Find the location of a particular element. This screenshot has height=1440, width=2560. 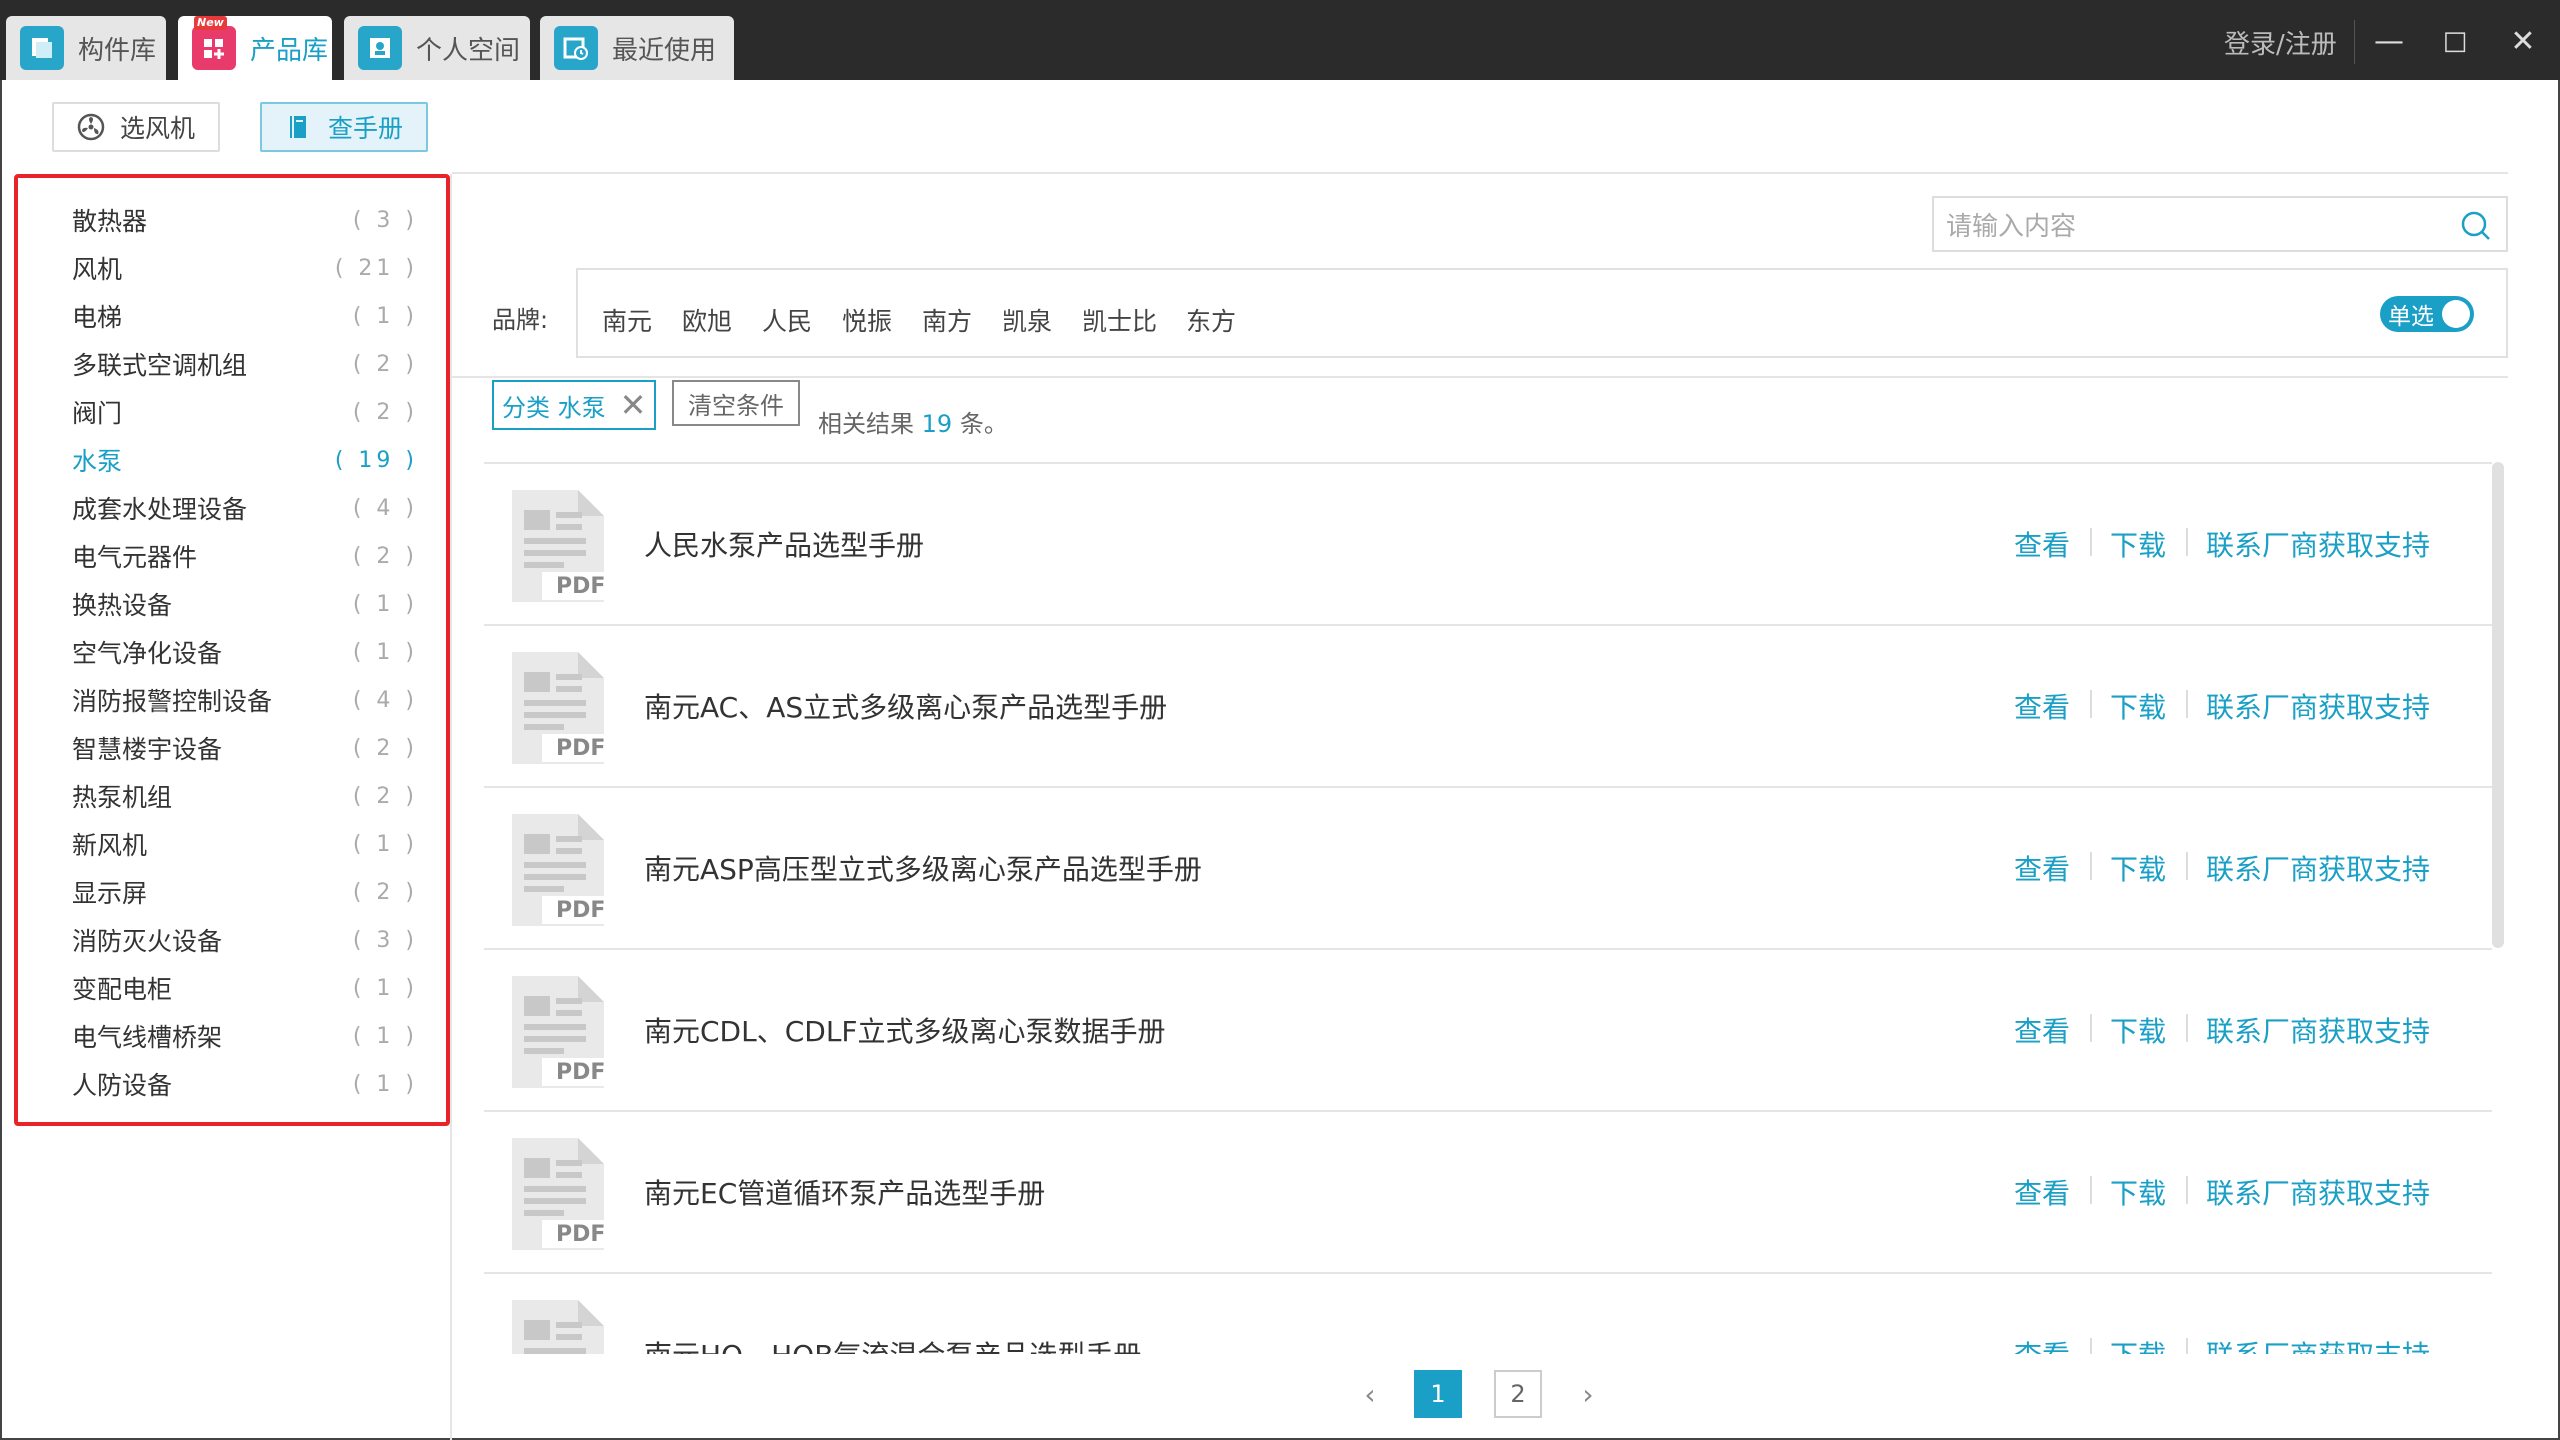

select-fan-button: 选风机 is located at coordinates (136, 127).